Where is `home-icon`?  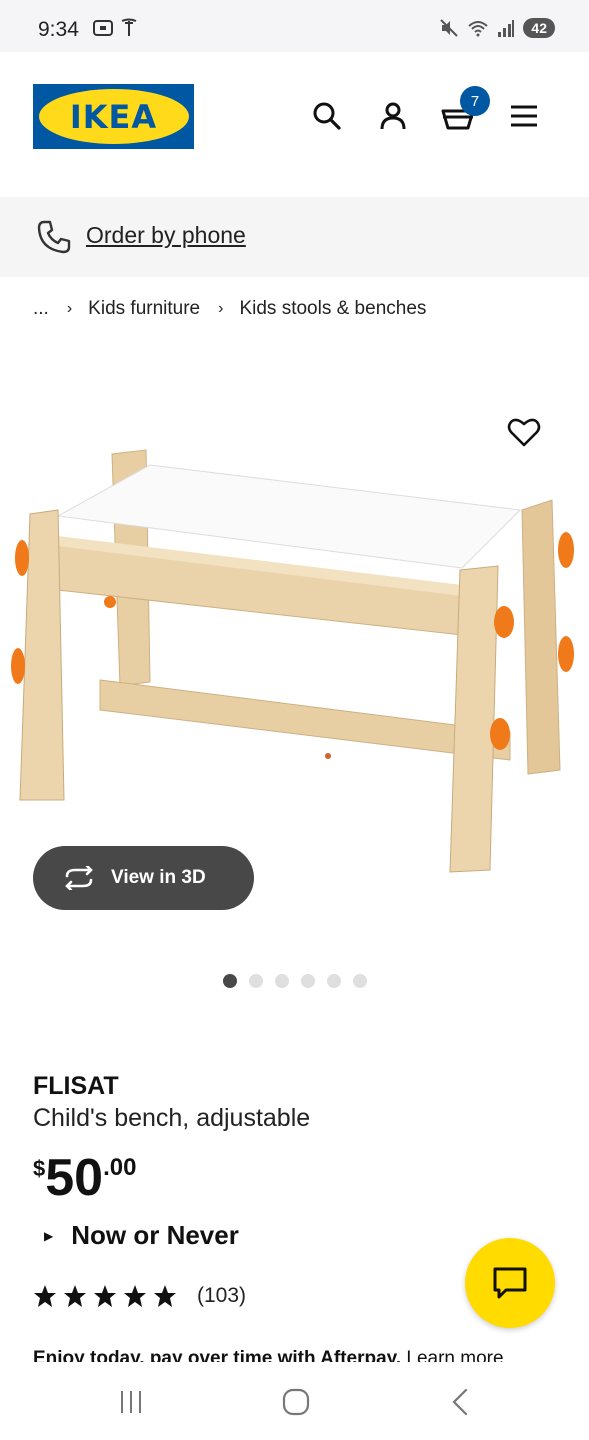
home-icon is located at coordinates (296, 1402).